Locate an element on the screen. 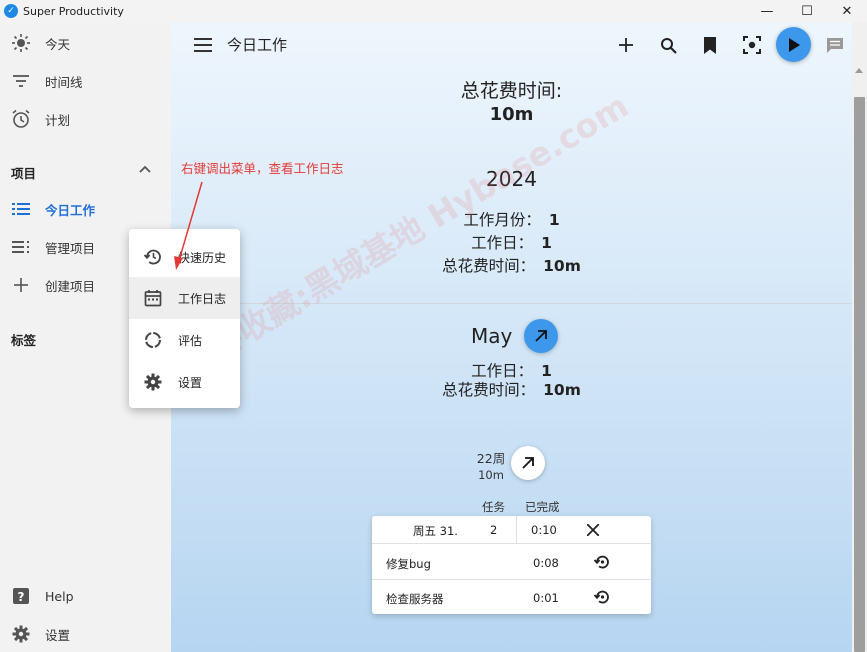 The height and width of the screenshot is (652, 867). vertical-scrollbar is located at coordinates (859, 337).